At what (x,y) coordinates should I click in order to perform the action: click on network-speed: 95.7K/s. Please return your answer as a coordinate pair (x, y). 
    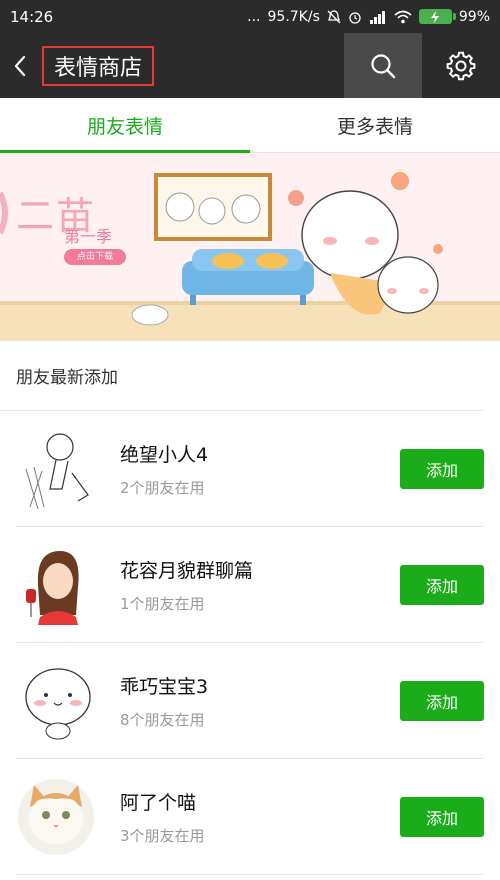
    Looking at the image, I should click on (293, 16).